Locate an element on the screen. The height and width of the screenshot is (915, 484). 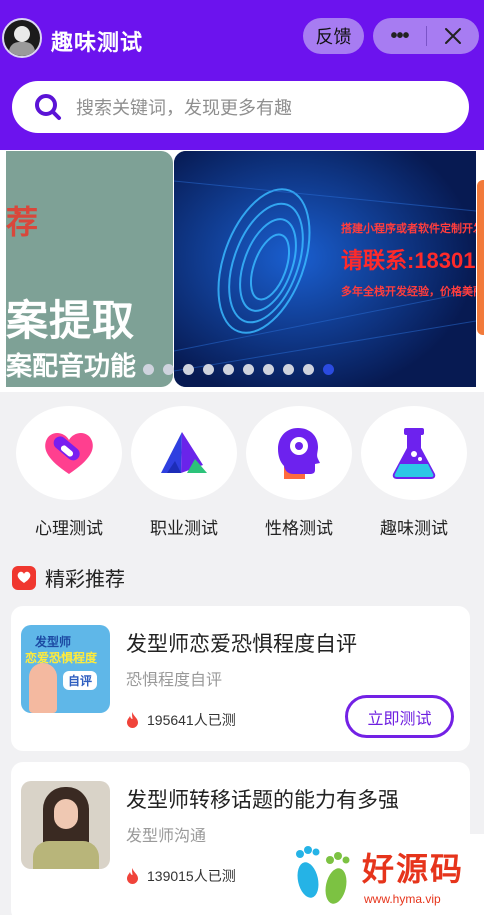
watermark-name: 好源码 is located at coordinates (413, 869).